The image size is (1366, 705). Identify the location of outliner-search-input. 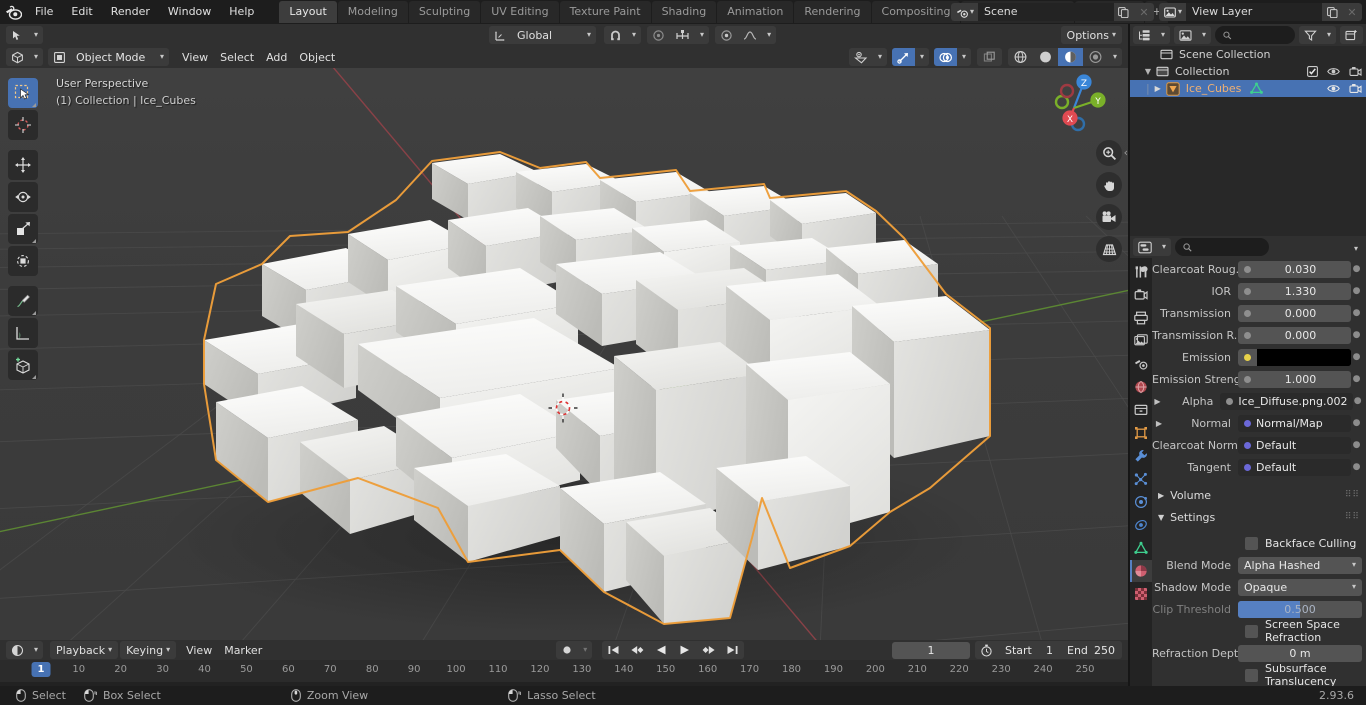
(1255, 35).